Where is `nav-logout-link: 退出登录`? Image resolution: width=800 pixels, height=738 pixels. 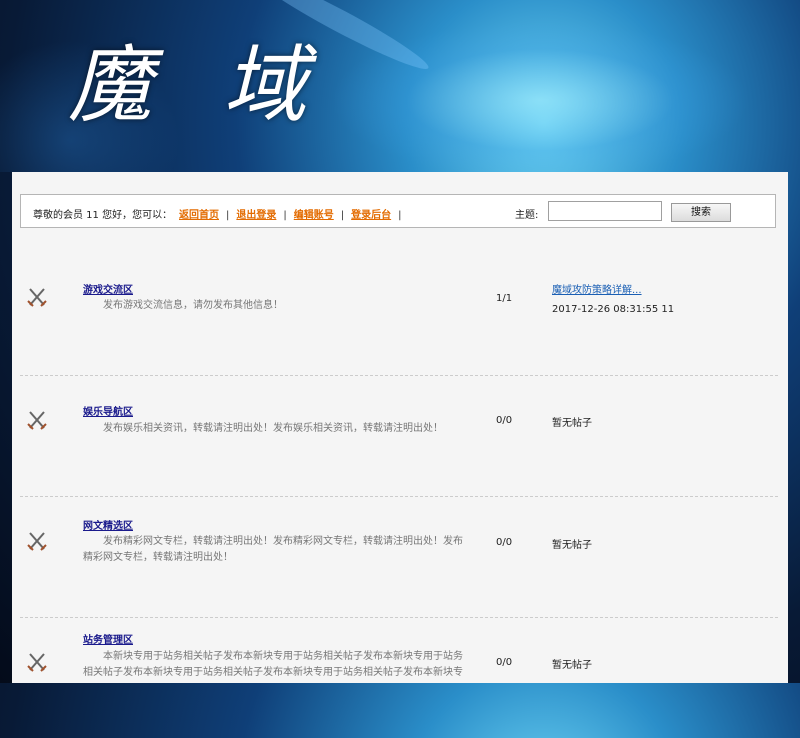 nav-logout-link: 退出登录 is located at coordinates (256, 215).